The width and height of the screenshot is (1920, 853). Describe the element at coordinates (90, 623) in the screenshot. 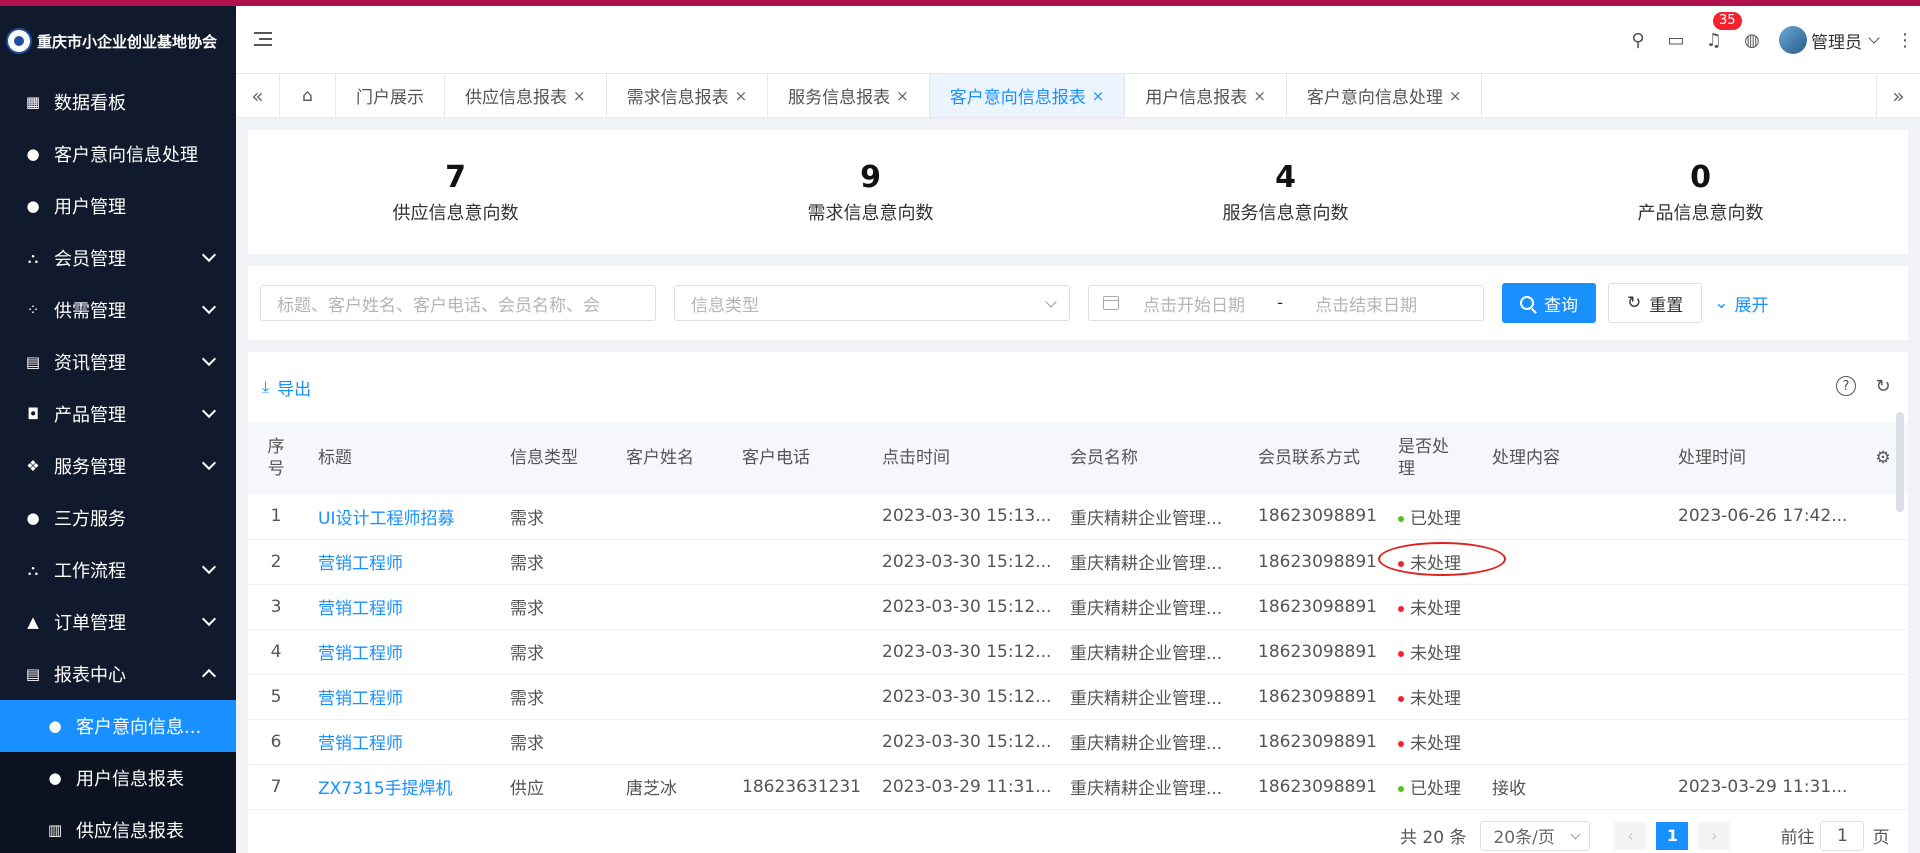

I see `sidebar-item-label: 订单管理` at that location.